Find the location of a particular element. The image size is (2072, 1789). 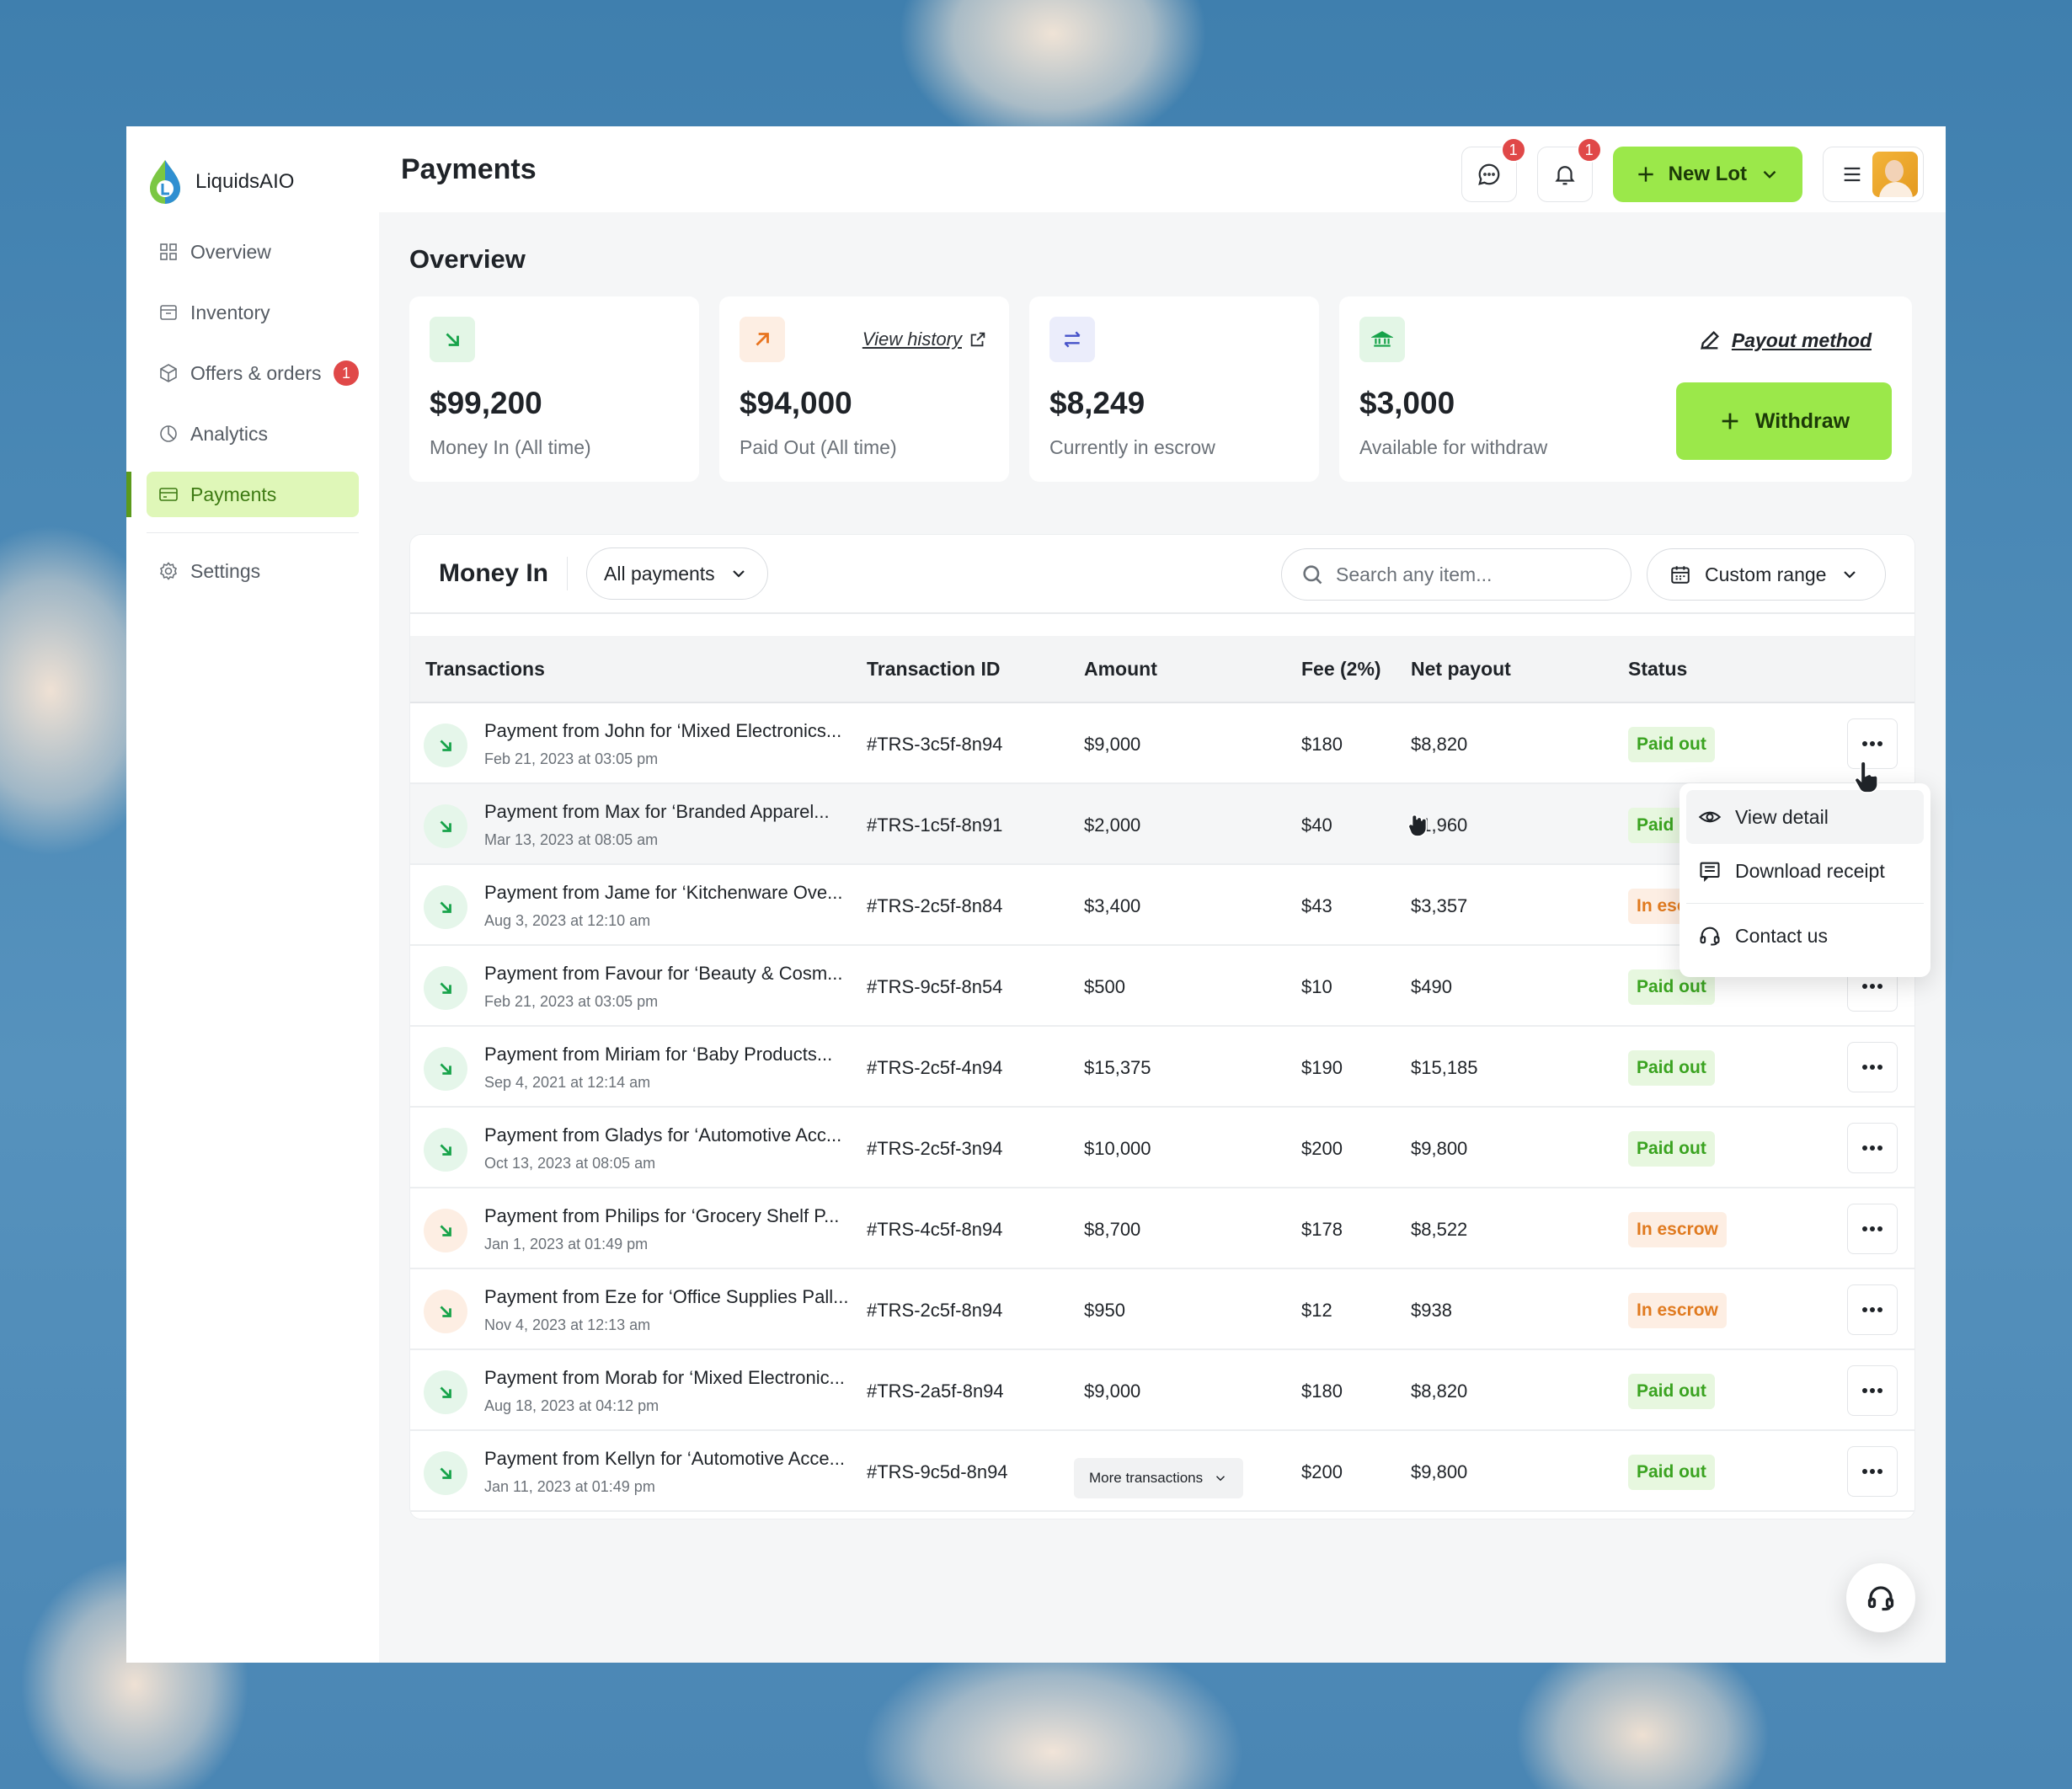

eye-icon is located at coordinates (1710, 817).